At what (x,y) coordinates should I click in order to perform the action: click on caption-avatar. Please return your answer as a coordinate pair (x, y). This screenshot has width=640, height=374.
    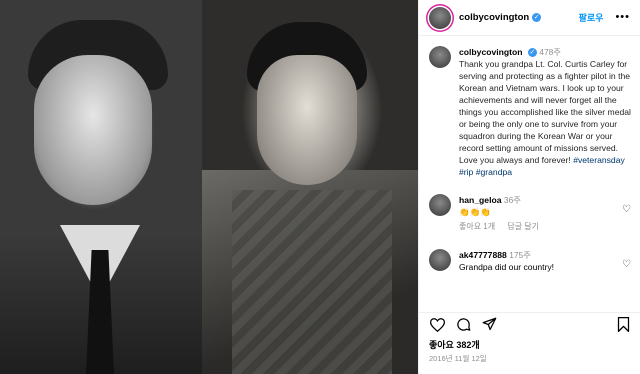
    Looking at the image, I should click on (440, 57).